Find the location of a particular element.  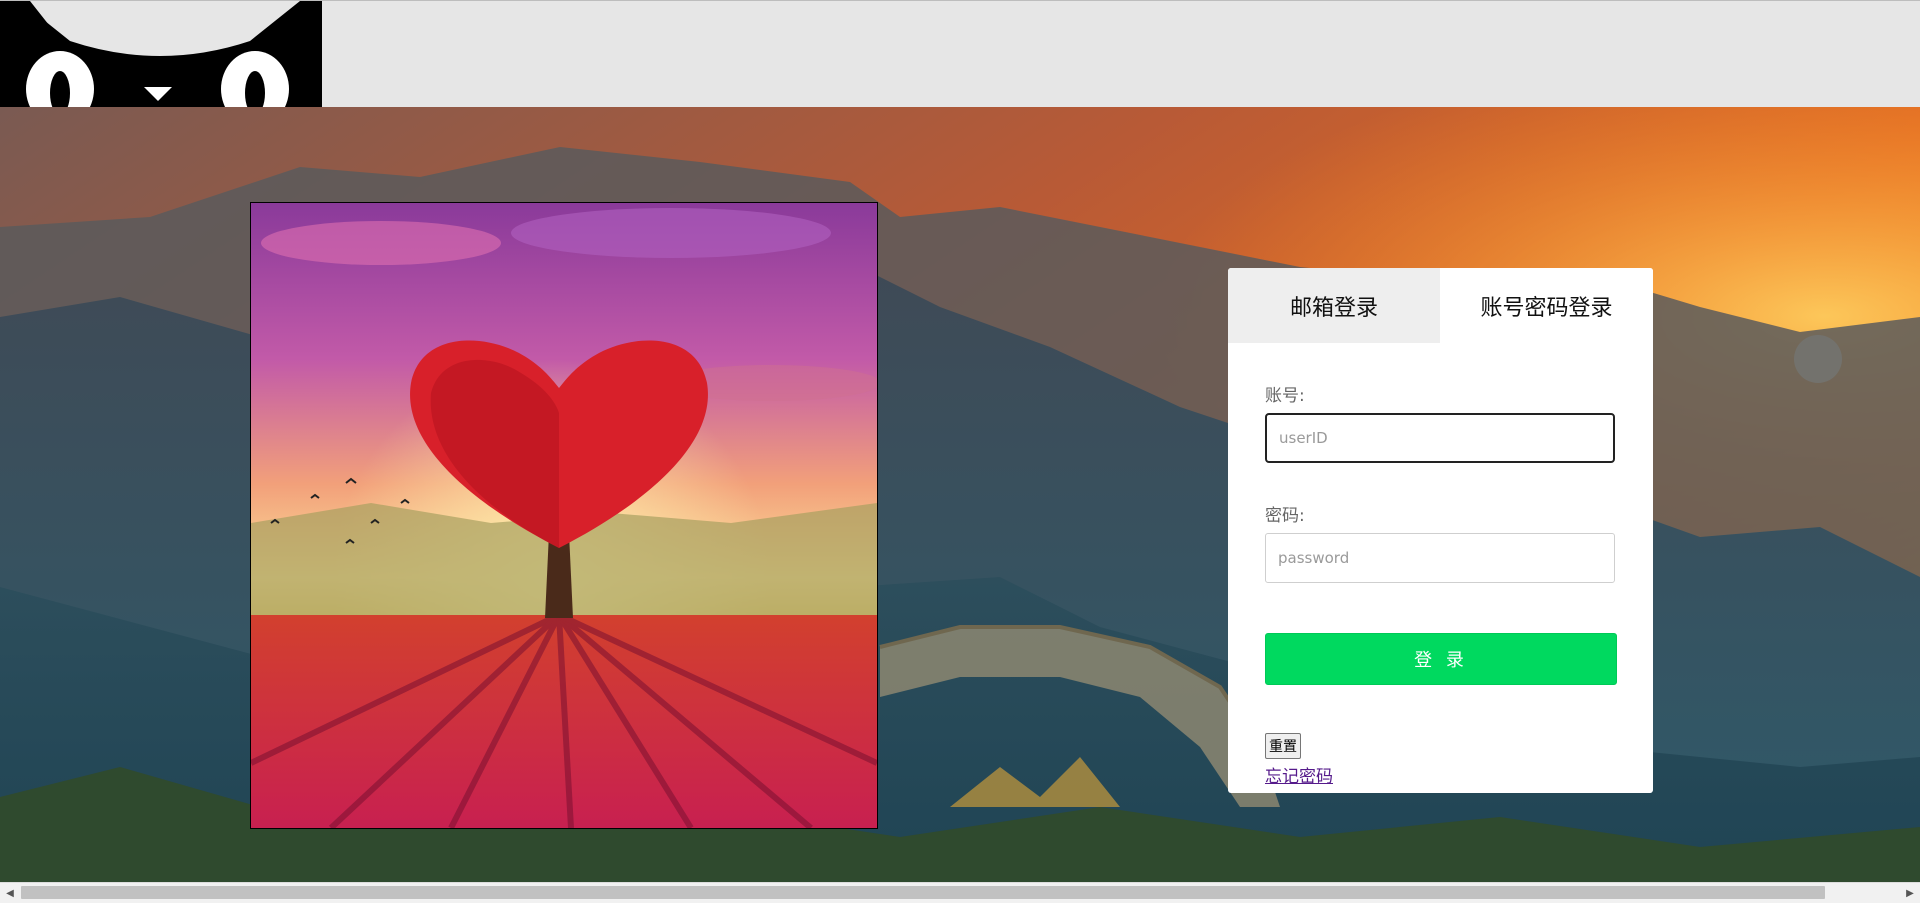

reset-button: 重置 is located at coordinates (1283, 746).